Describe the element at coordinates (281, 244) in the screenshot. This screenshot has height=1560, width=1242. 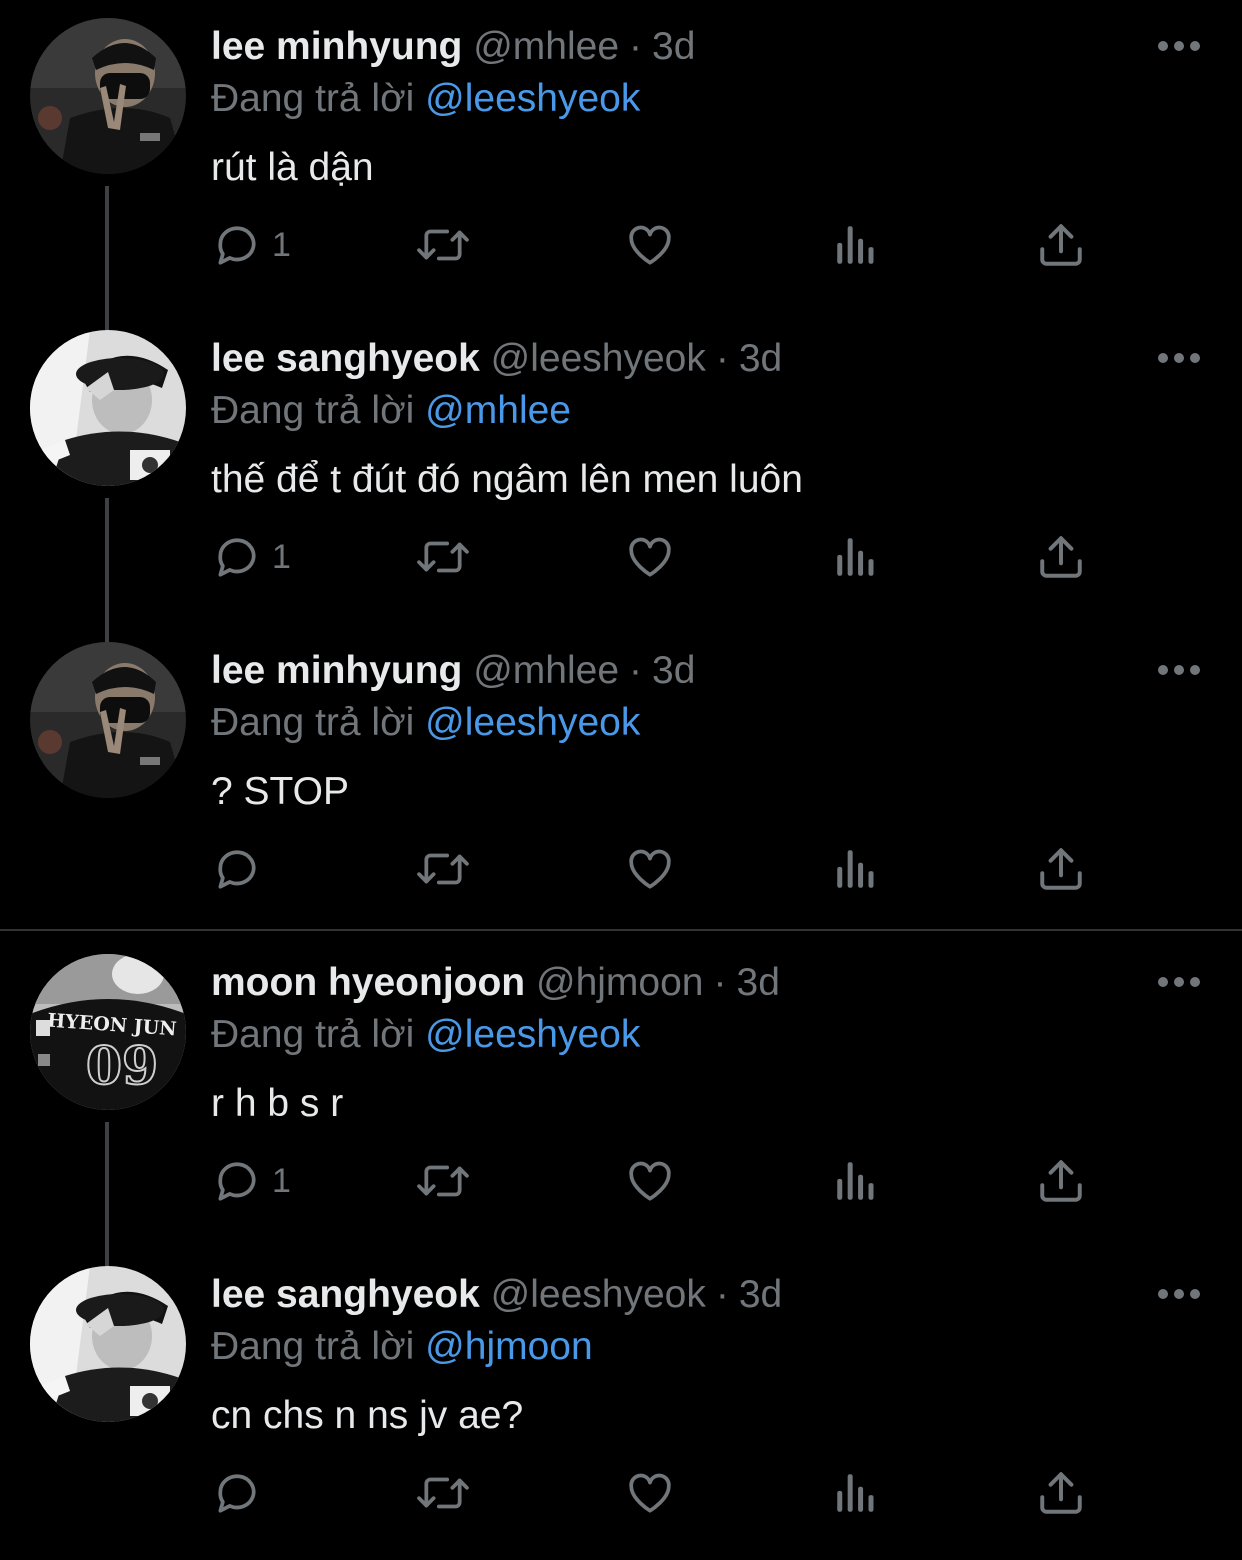
I see `reply-count: 1` at that location.